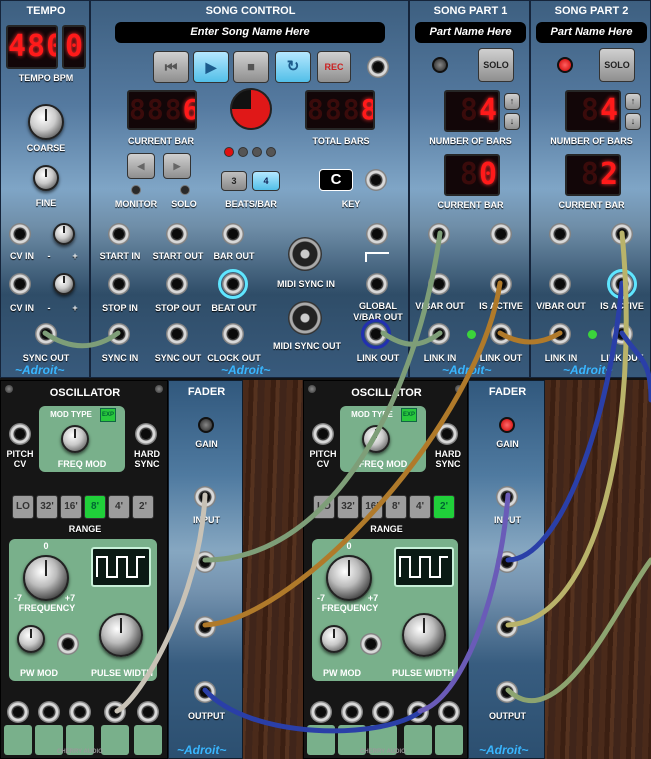  What do you see at coordinates (560, 284) in the screenshot?
I see `song-part-2-vbar-out-jack` at bounding box center [560, 284].